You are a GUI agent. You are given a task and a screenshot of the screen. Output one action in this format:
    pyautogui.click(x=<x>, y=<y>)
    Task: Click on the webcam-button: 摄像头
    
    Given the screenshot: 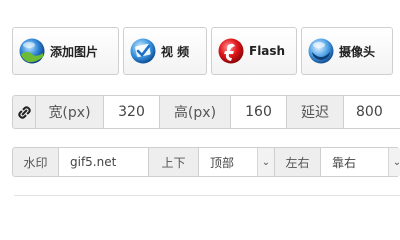 What is the action you would take?
    pyautogui.click(x=347, y=51)
    